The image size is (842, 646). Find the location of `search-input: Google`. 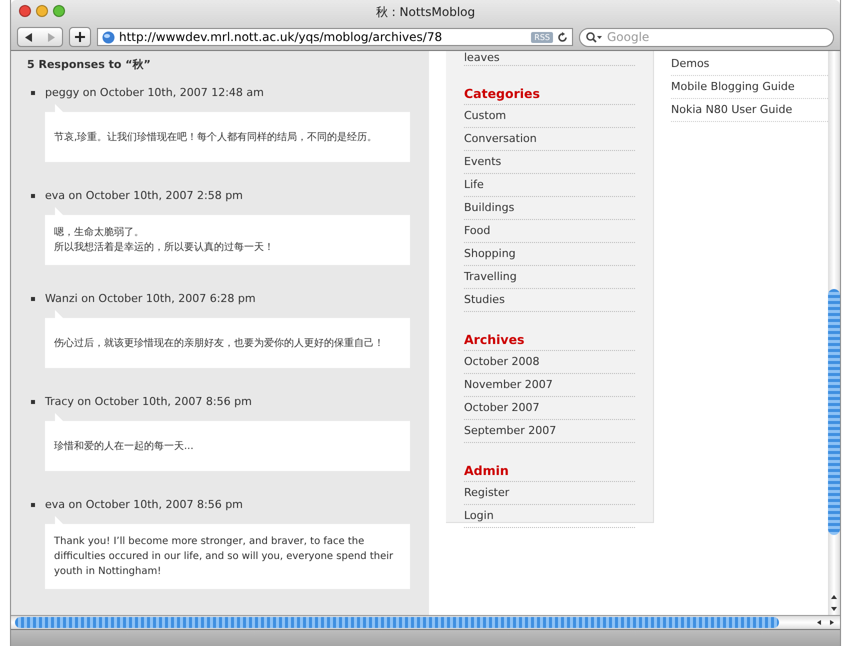

search-input: Google is located at coordinates (716, 37).